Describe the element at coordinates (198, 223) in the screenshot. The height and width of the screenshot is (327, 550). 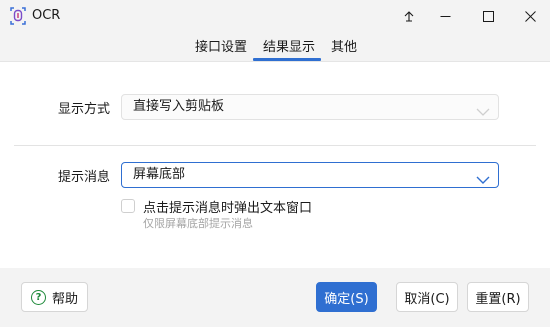
I see `checkbox-hint: 仅限屏幕底部提示消息` at that location.